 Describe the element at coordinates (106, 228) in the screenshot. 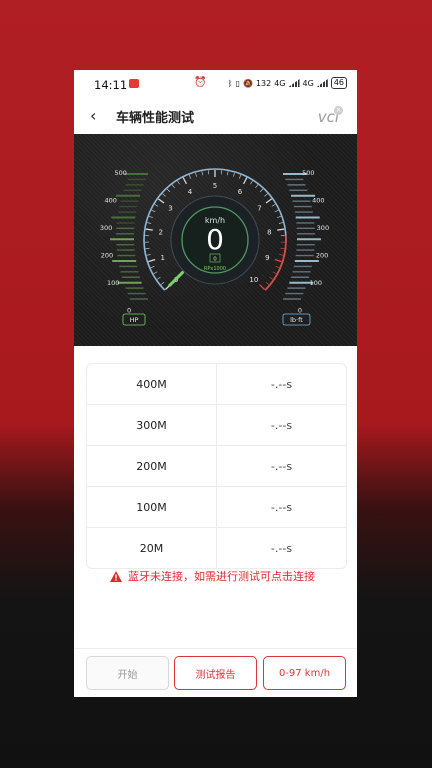

I see `hp-tick-label: 300` at that location.